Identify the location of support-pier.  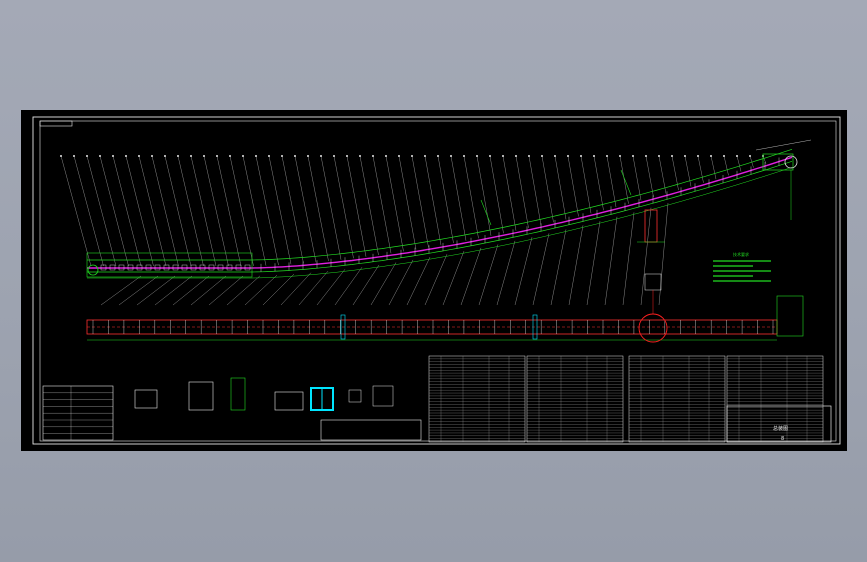
(651, 226).